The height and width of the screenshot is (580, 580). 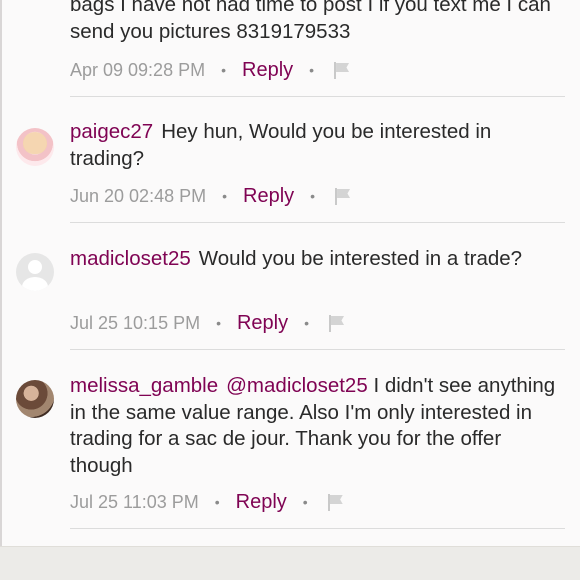 What do you see at coordinates (138, 195) in the screenshot?
I see `timestamp: Jun 20 02:48 PM` at bounding box center [138, 195].